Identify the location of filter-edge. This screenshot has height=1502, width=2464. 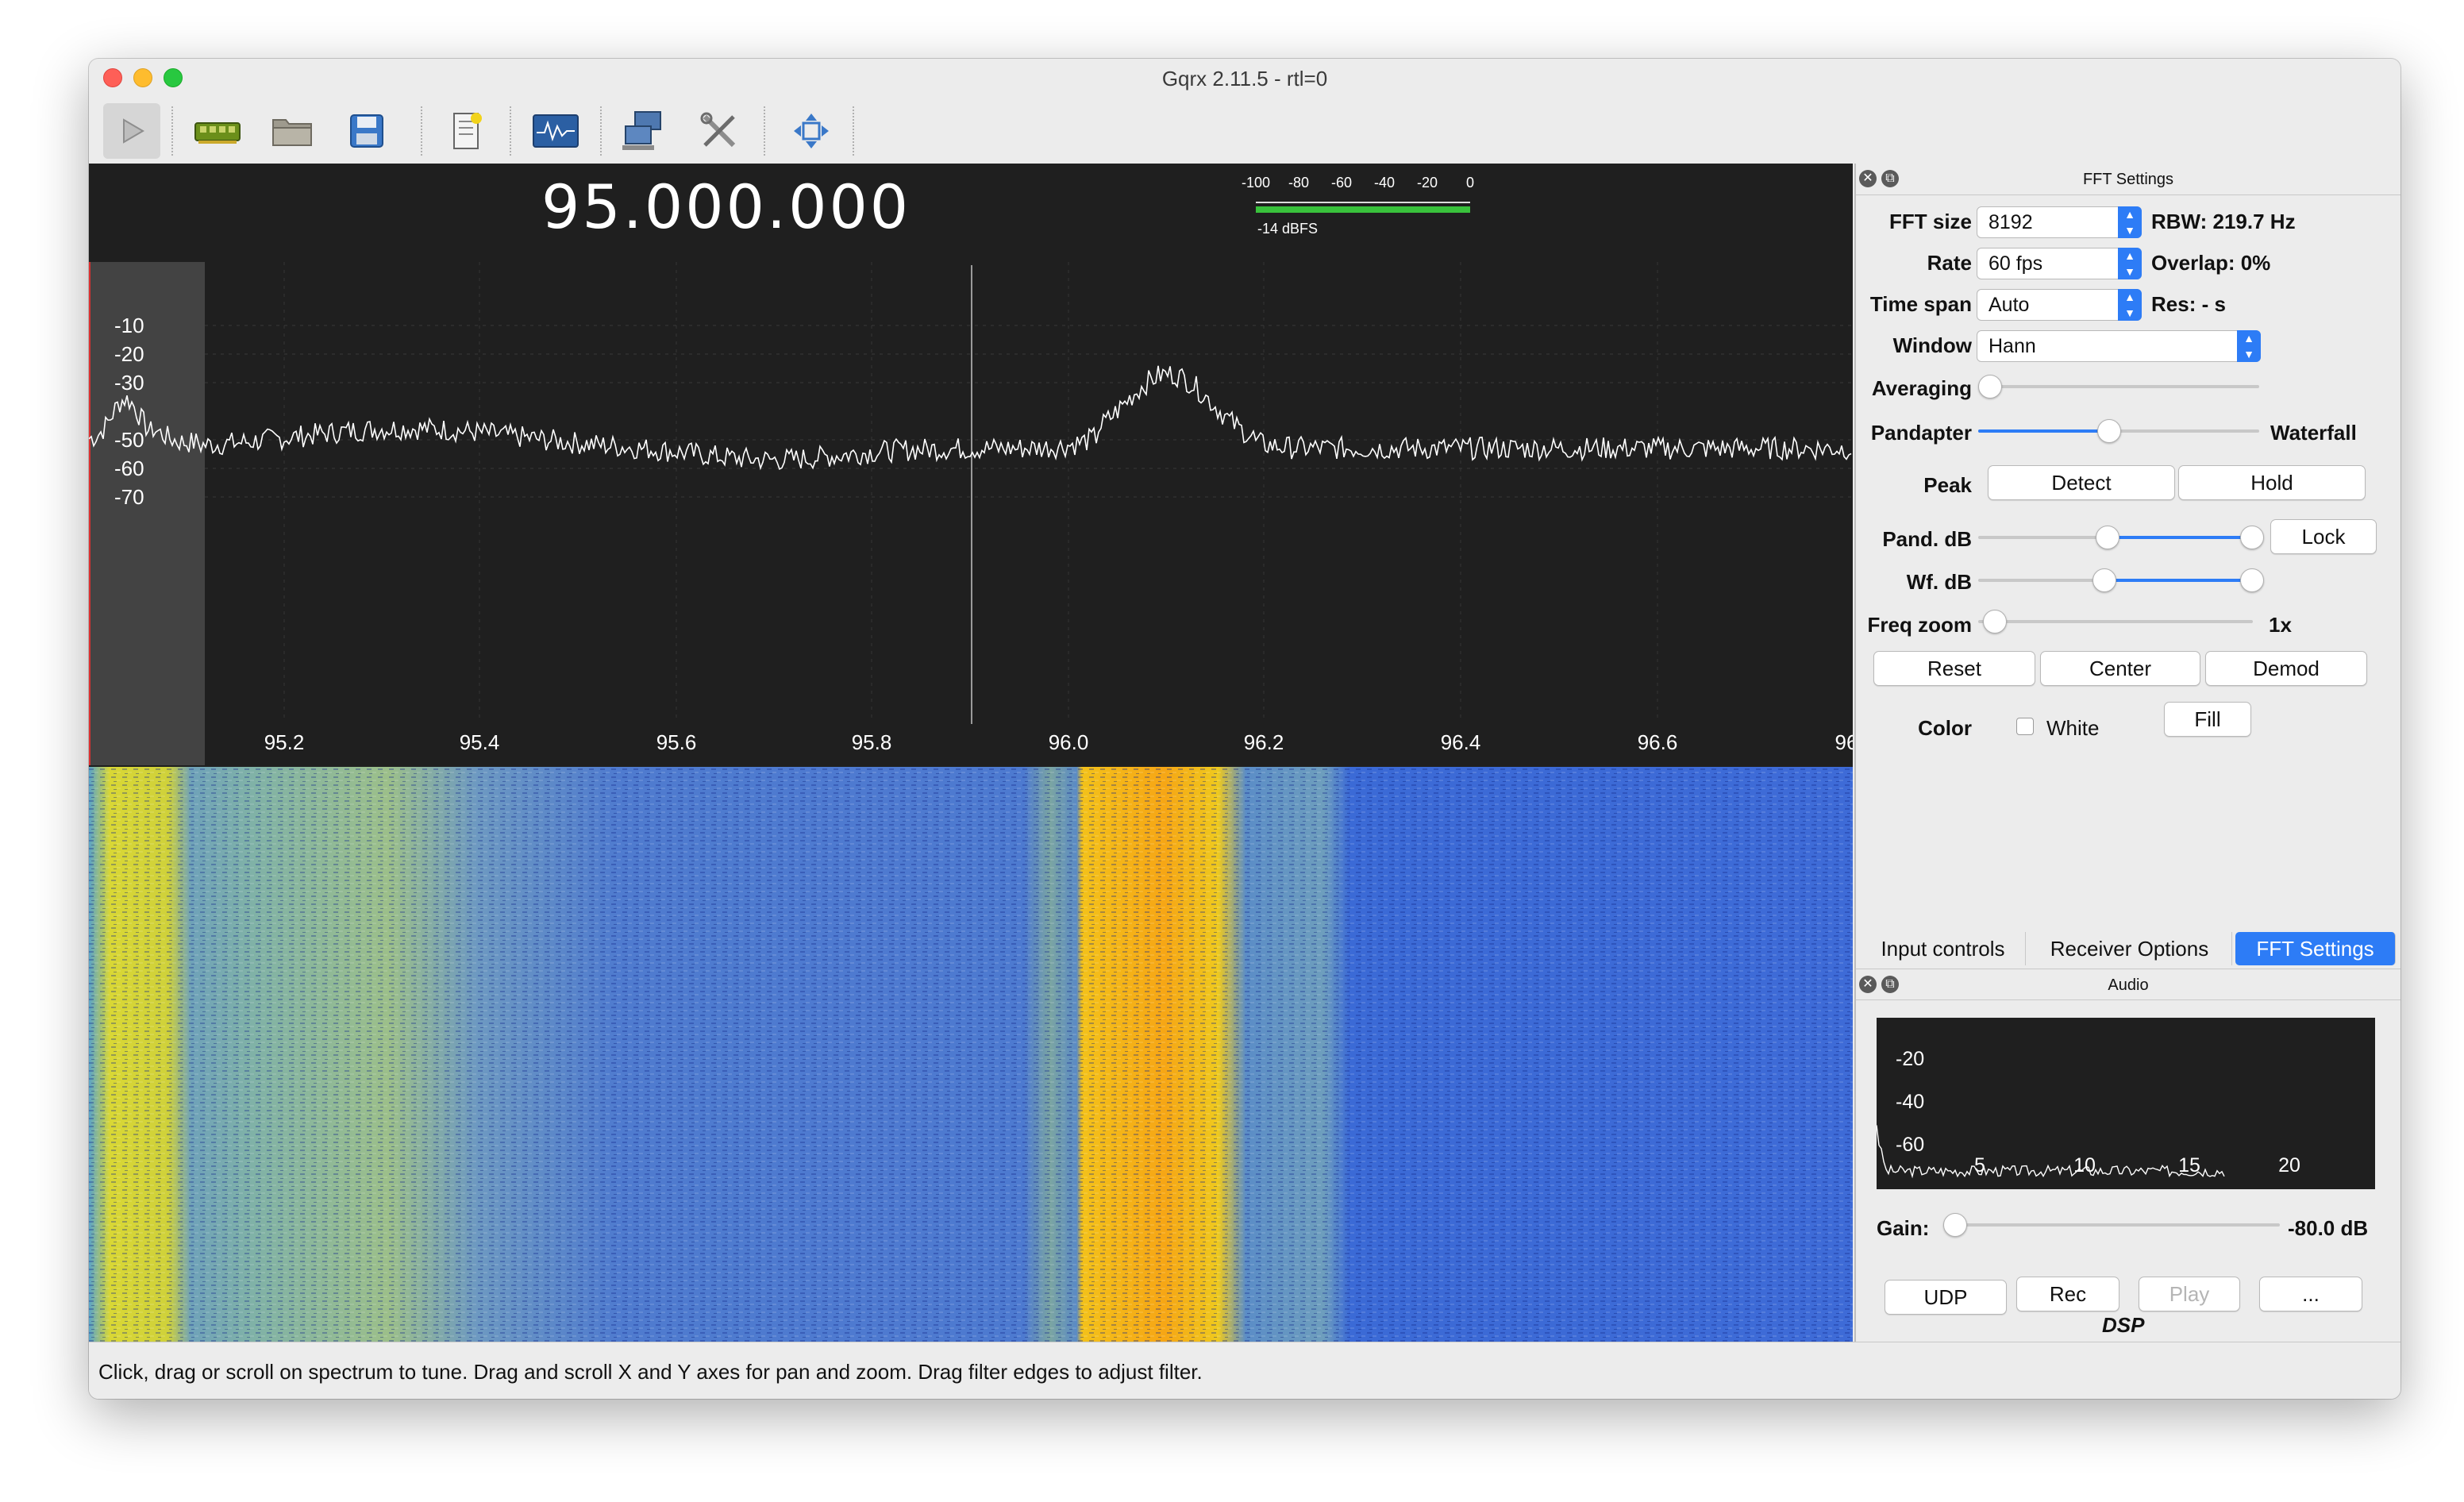
(89, 513).